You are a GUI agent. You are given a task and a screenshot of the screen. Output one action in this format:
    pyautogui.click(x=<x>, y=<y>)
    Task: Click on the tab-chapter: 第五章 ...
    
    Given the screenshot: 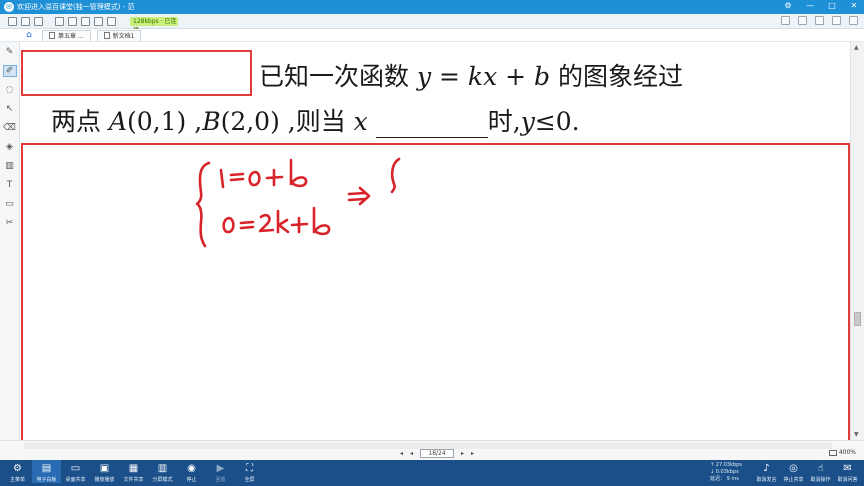 What is the action you would take?
    pyautogui.click(x=66, y=35)
    